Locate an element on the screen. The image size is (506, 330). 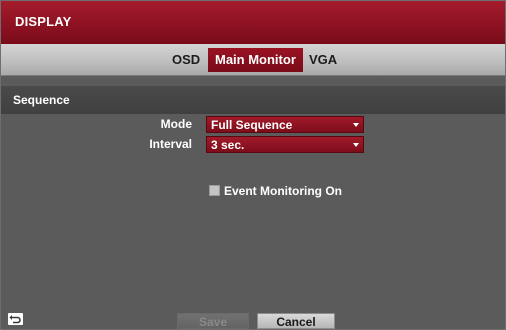
event-monitoring-label: Event Monitoring On is located at coordinates (283, 191).